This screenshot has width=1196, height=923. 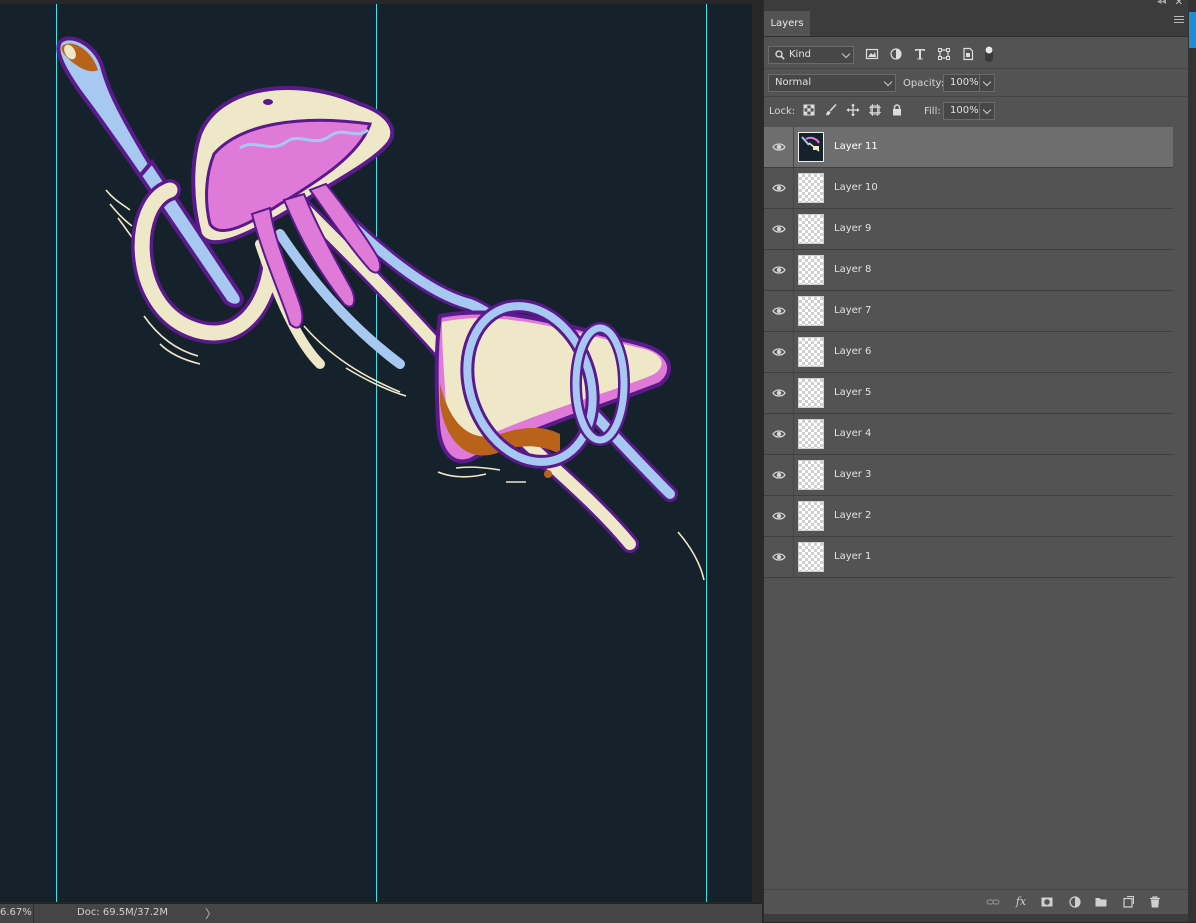 I want to click on fill-value: 100%, so click(x=964, y=110).